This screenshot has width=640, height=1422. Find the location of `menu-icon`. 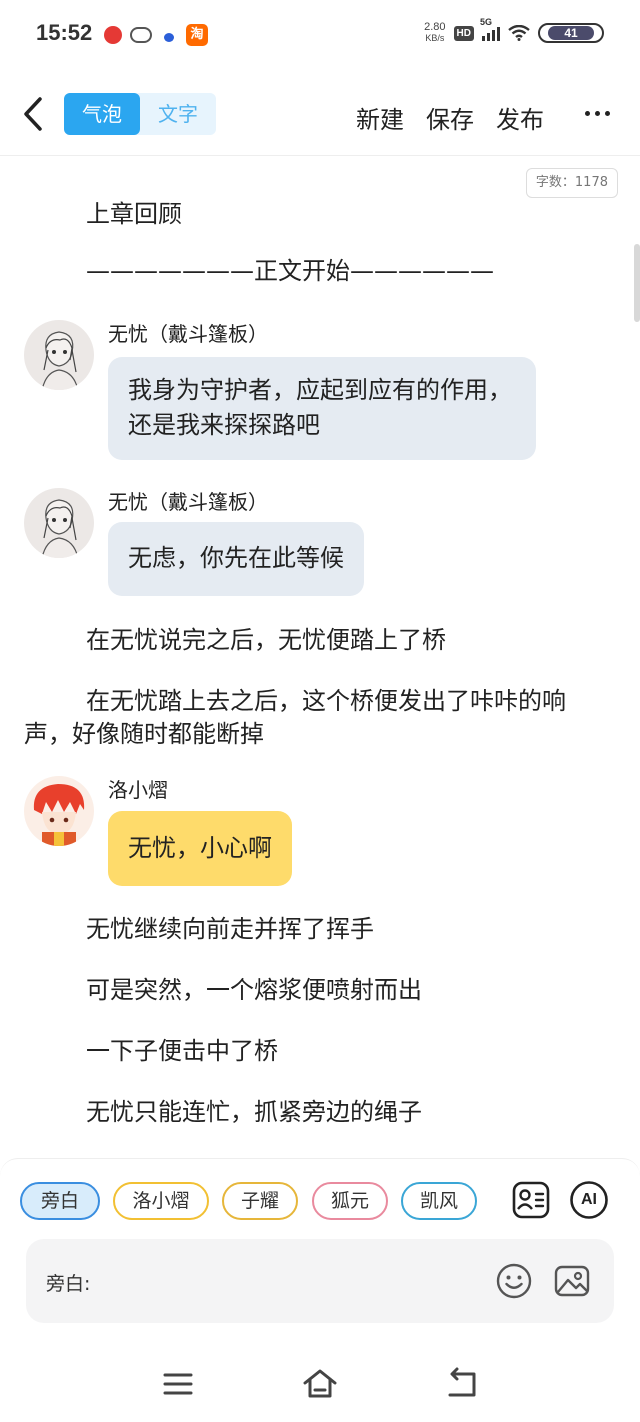

menu-icon is located at coordinates (178, 1384).